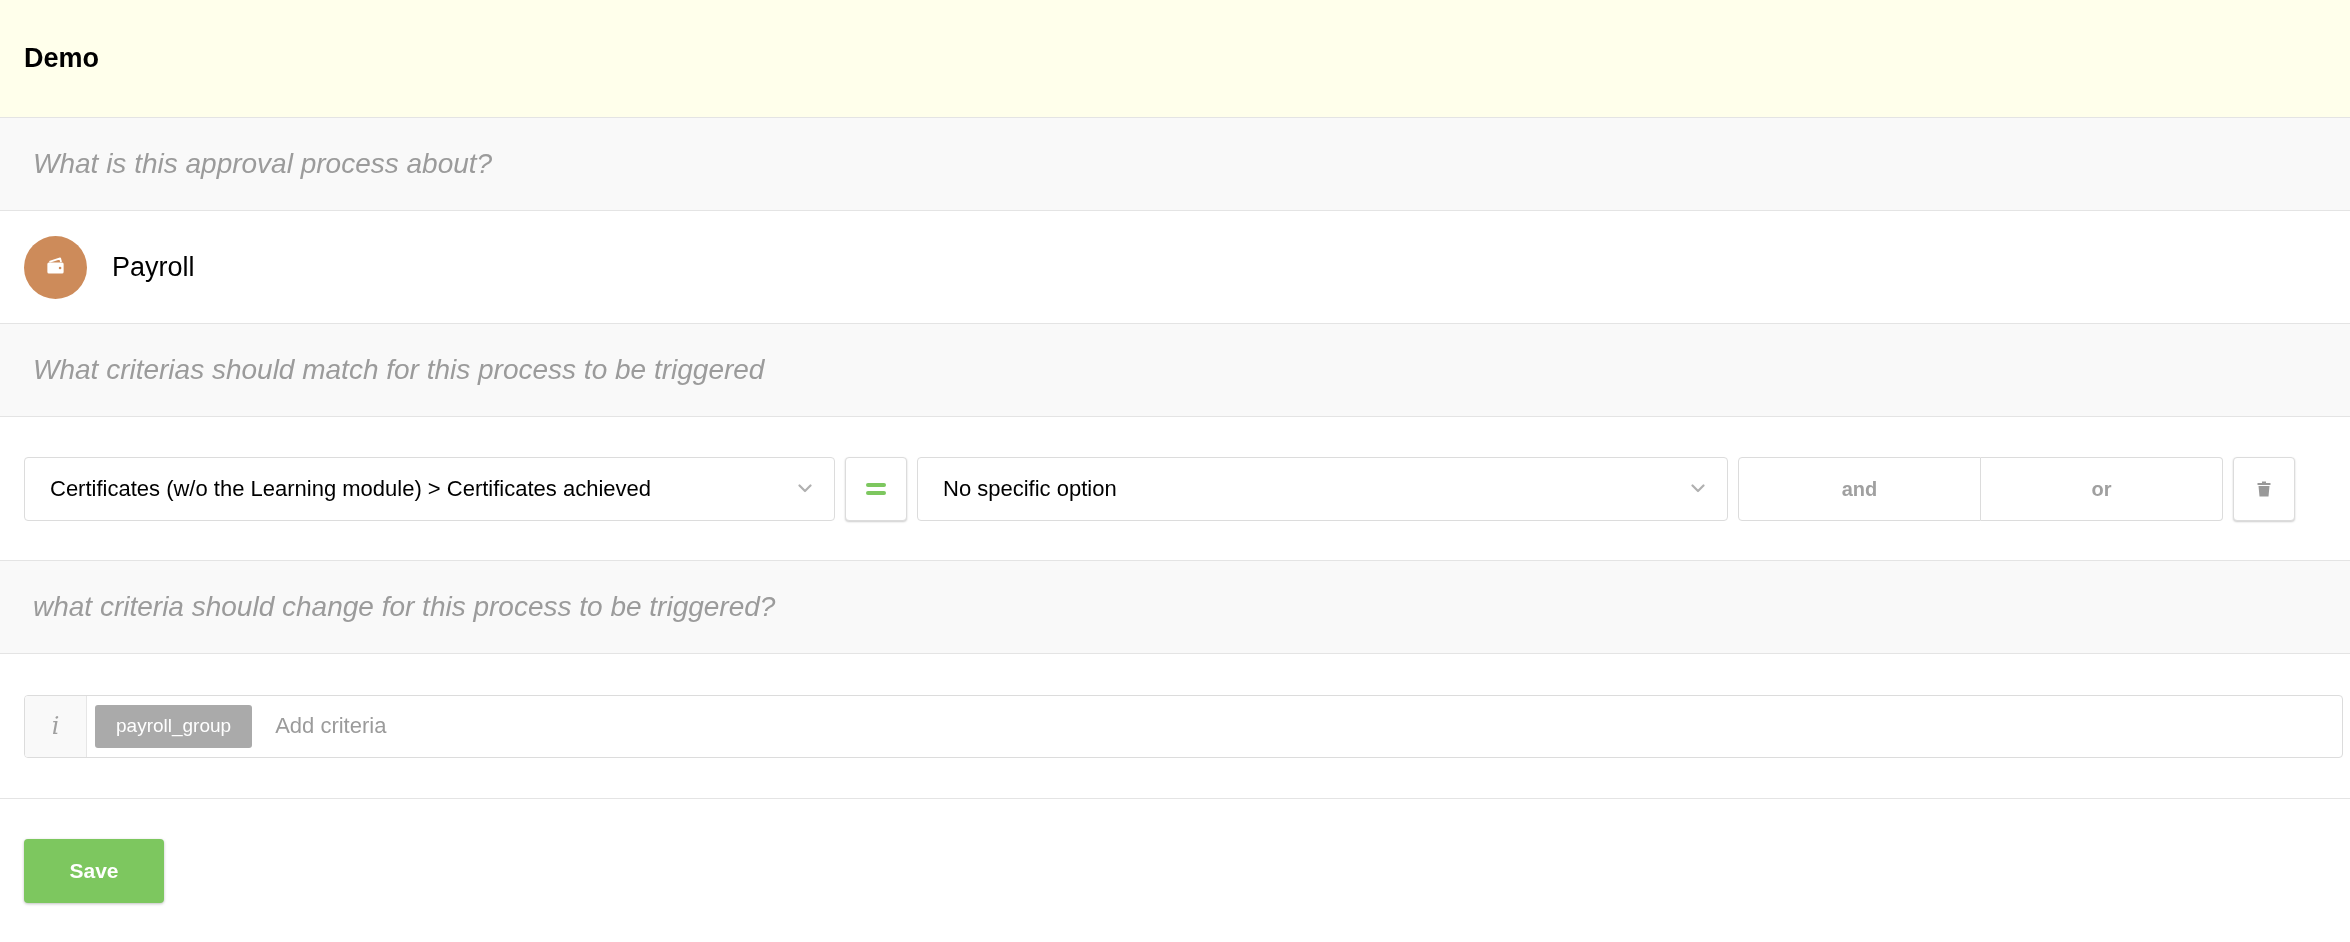  I want to click on save-button: Save, so click(94, 871).